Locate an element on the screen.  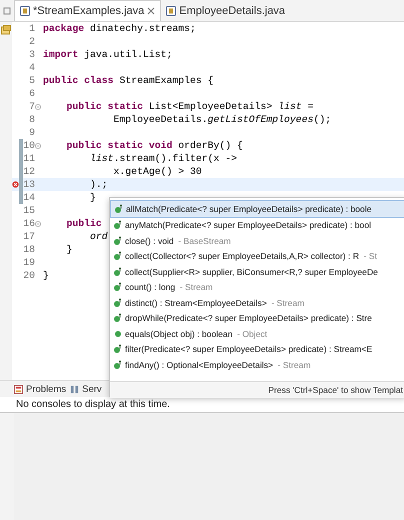
code-line: list.stream().filter(x -> is located at coordinates (163, 158).